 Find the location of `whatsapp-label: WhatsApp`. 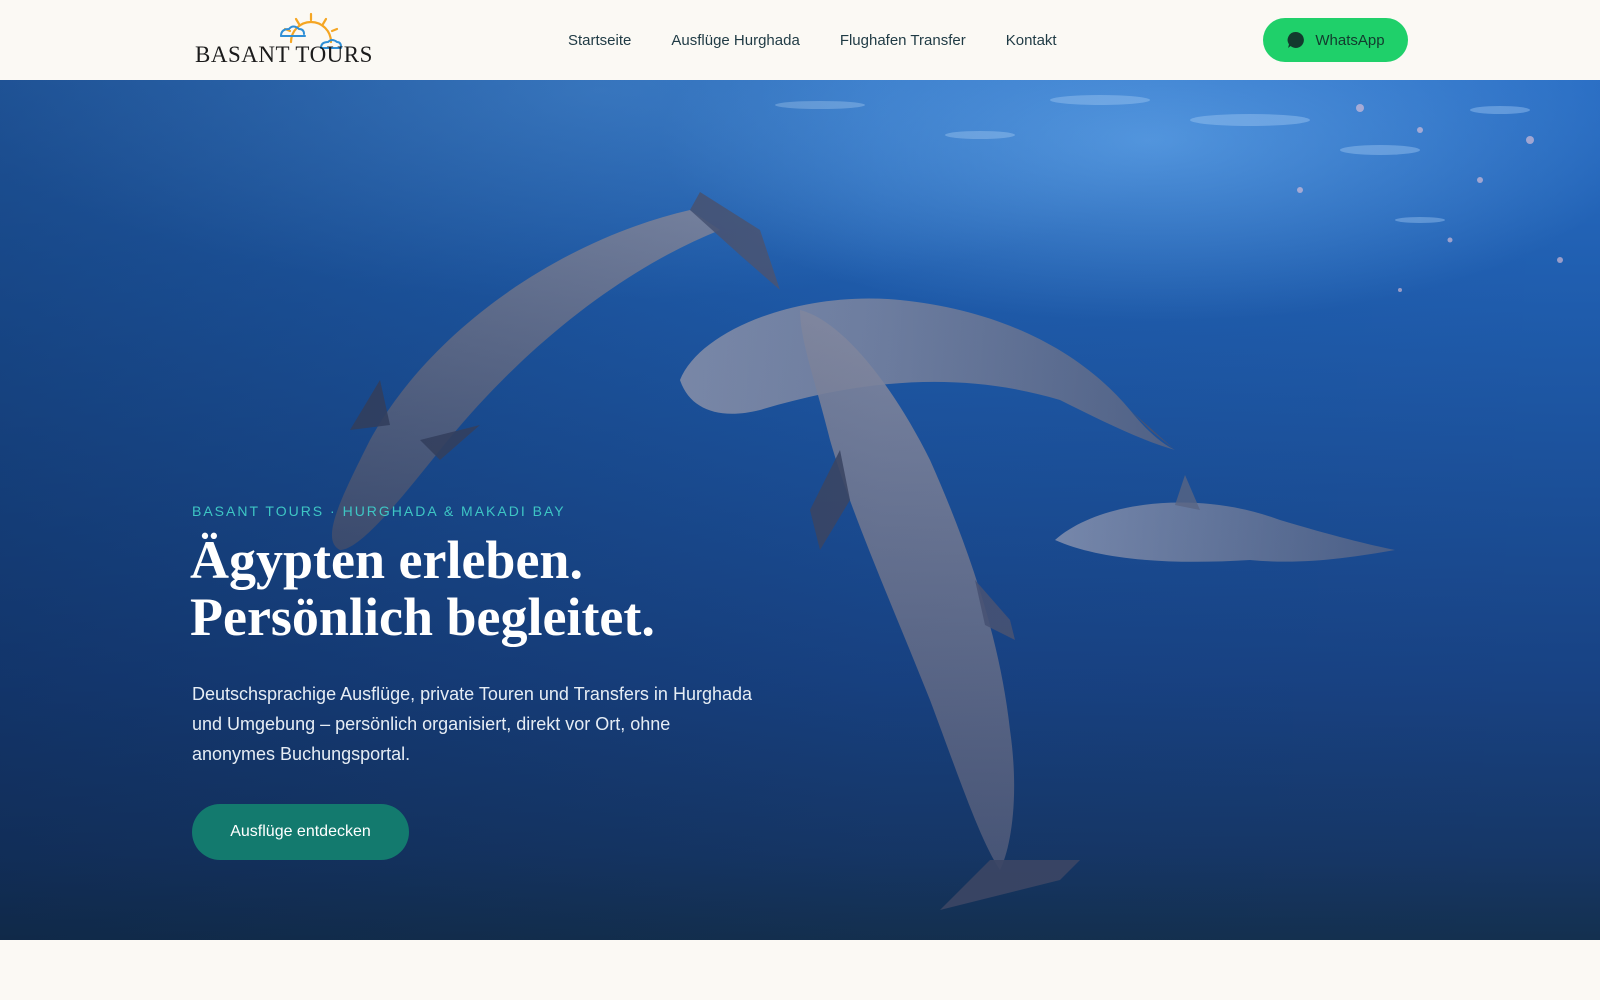

whatsapp-label: WhatsApp is located at coordinates (1350, 40).